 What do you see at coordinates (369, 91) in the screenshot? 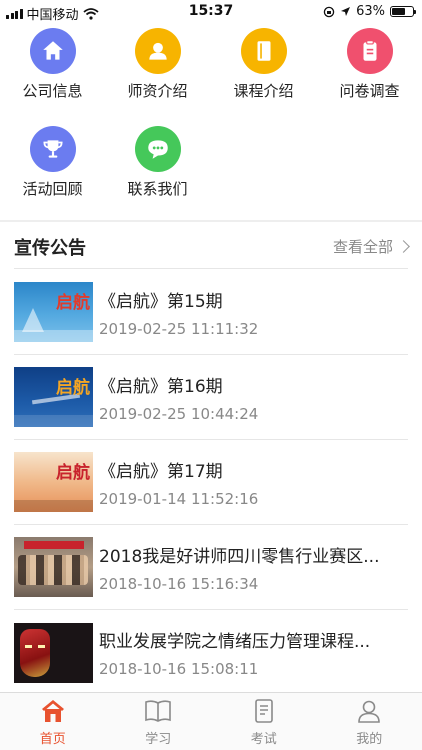
I see `menu-label: 问卷调查` at bounding box center [369, 91].